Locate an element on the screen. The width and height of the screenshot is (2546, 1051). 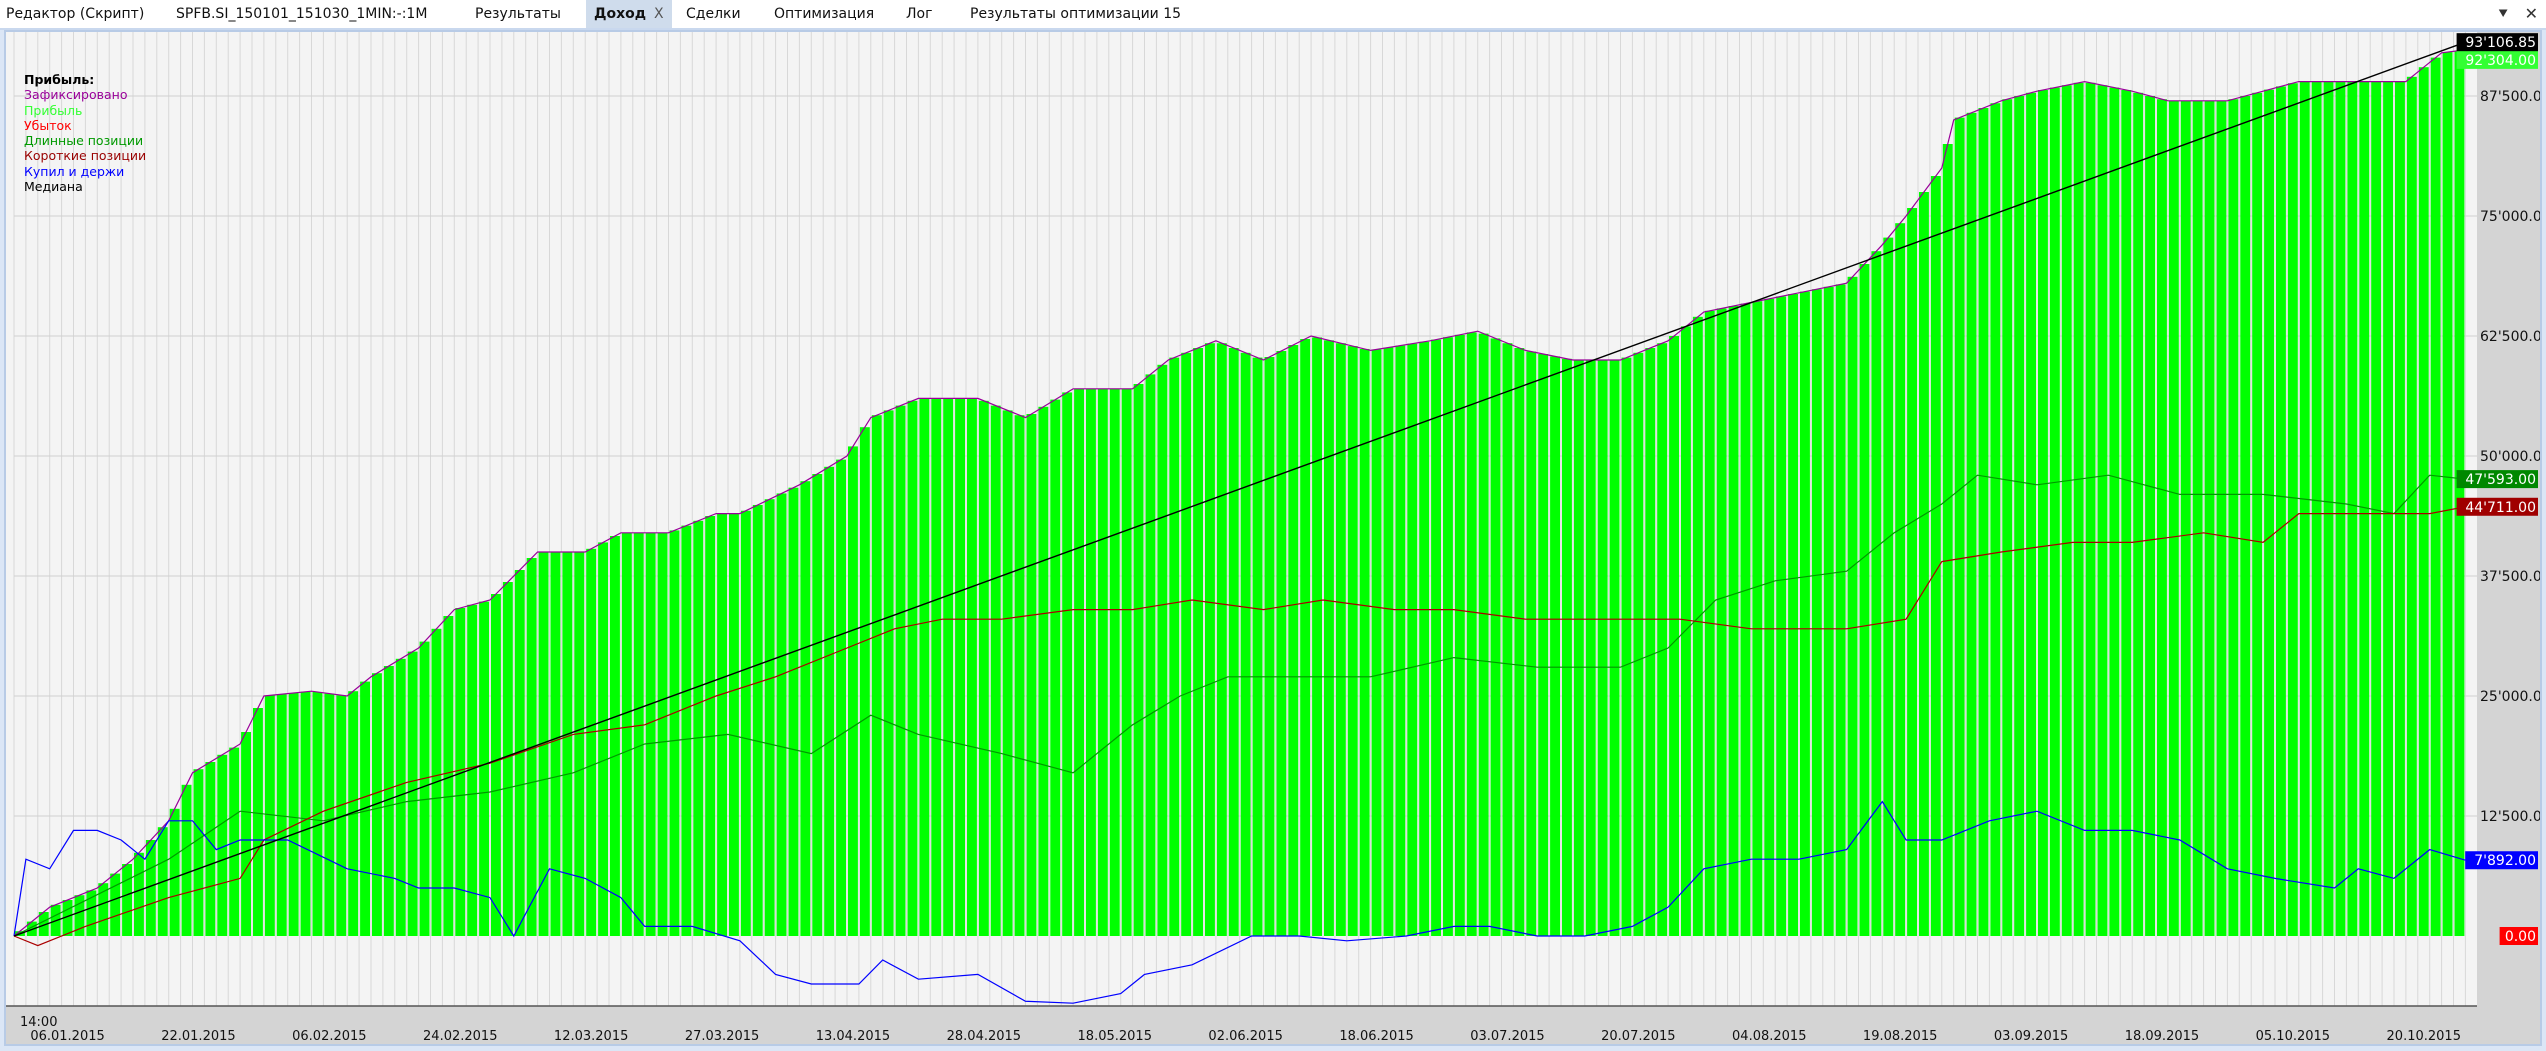
x-tick-label: 18.09.2015 is located at coordinates (2162, 1036).